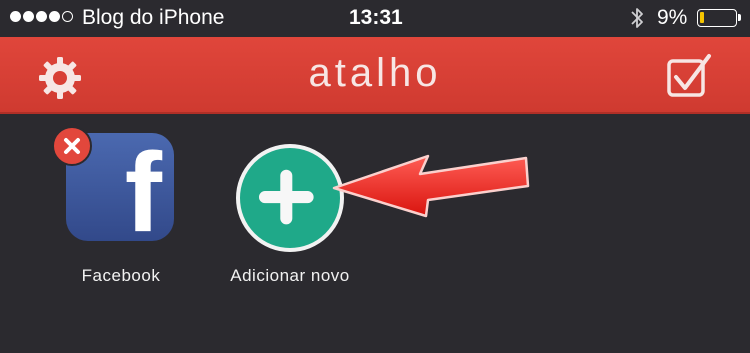  Describe the element at coordinates (290, 275) in the screenshot. I see `shortcut-label: Adicionar novo` at that location.